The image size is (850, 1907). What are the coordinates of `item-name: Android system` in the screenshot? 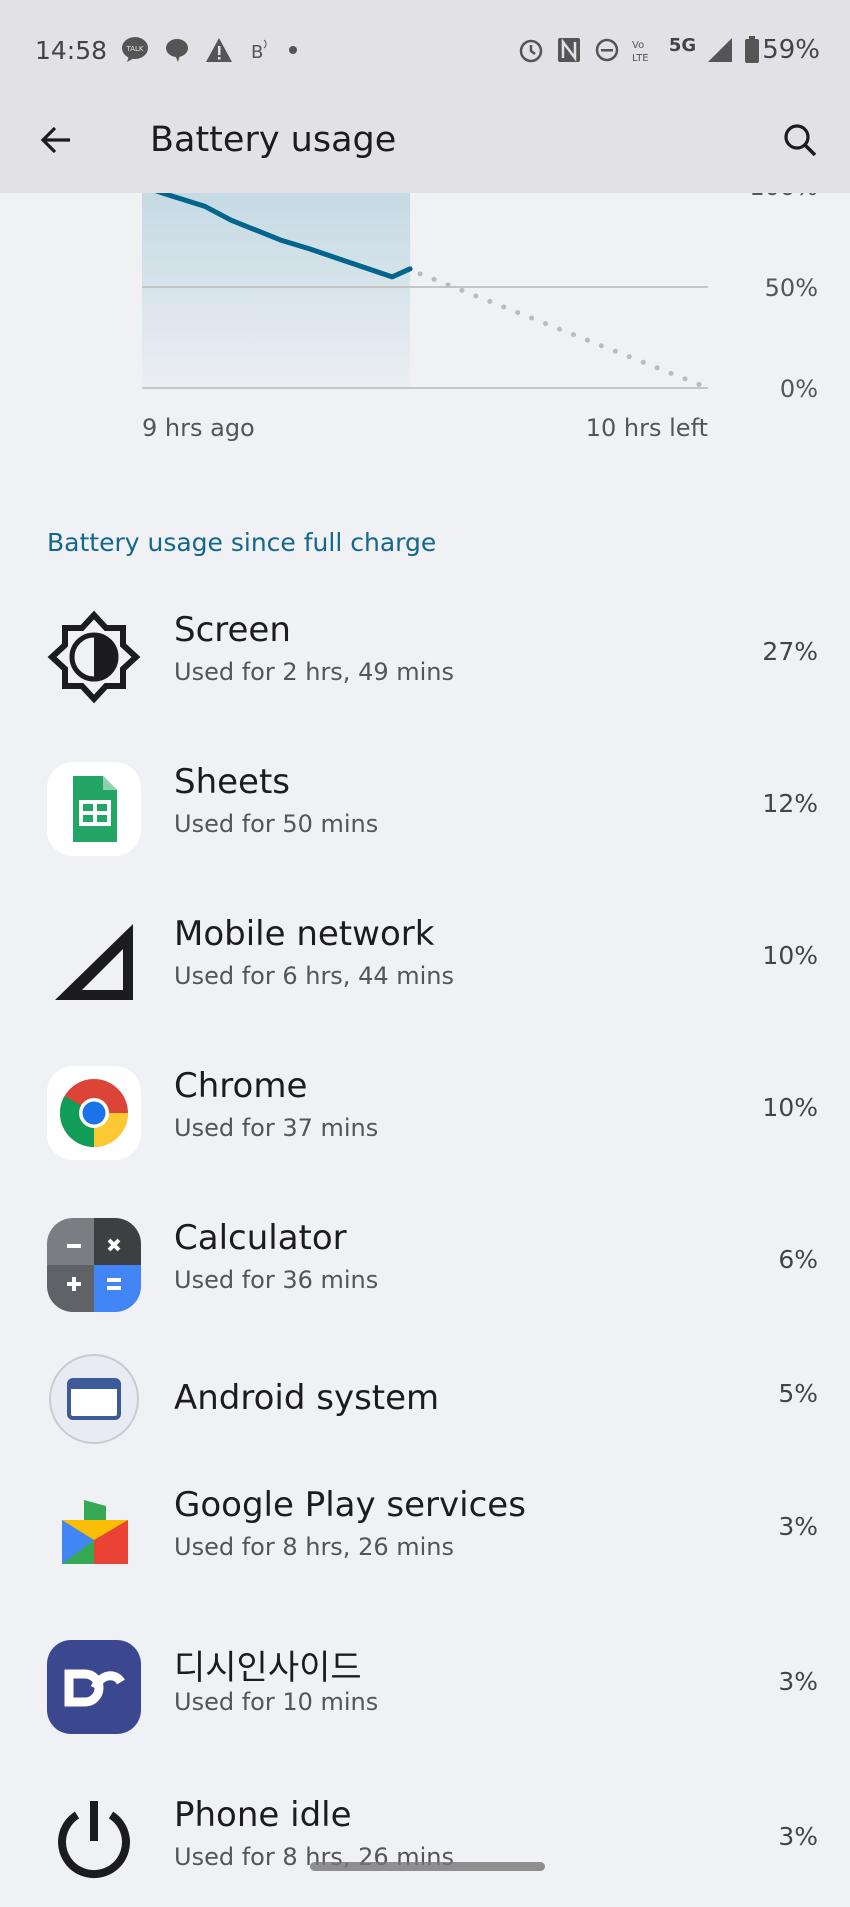 It's located at (307, 1398).